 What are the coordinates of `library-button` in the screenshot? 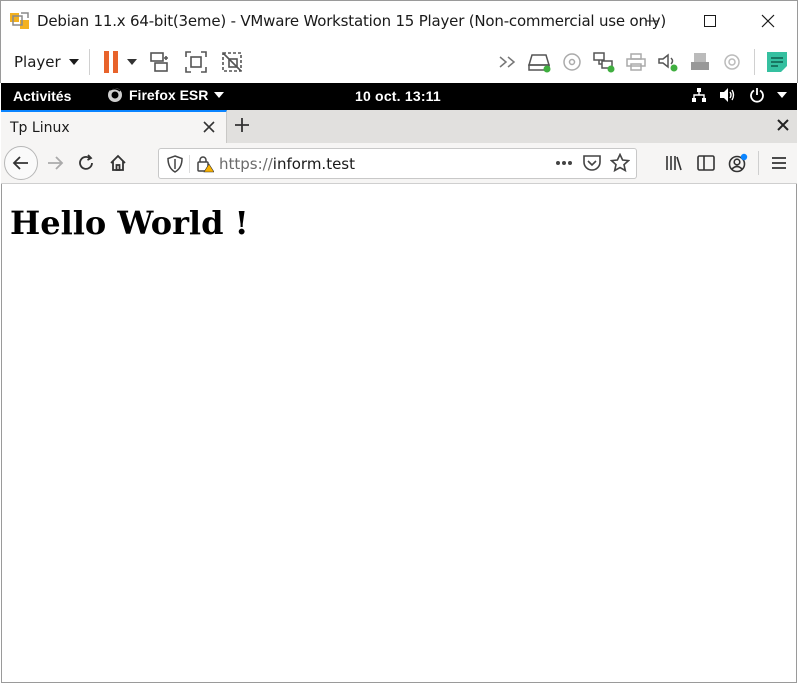 It's located at (674, 163).